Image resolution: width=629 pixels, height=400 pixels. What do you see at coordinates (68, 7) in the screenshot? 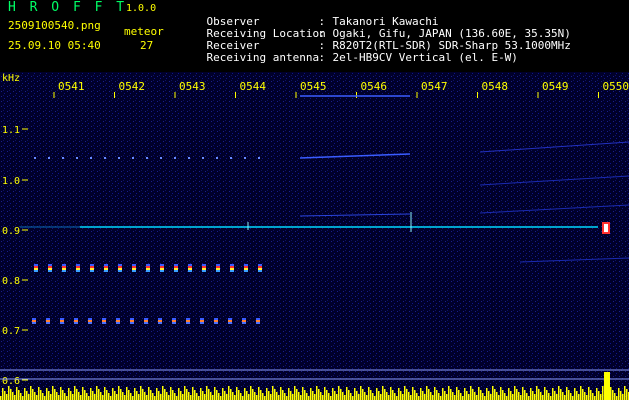
I see `app-brand: H R O F F T` at bounding box center [68, 7].